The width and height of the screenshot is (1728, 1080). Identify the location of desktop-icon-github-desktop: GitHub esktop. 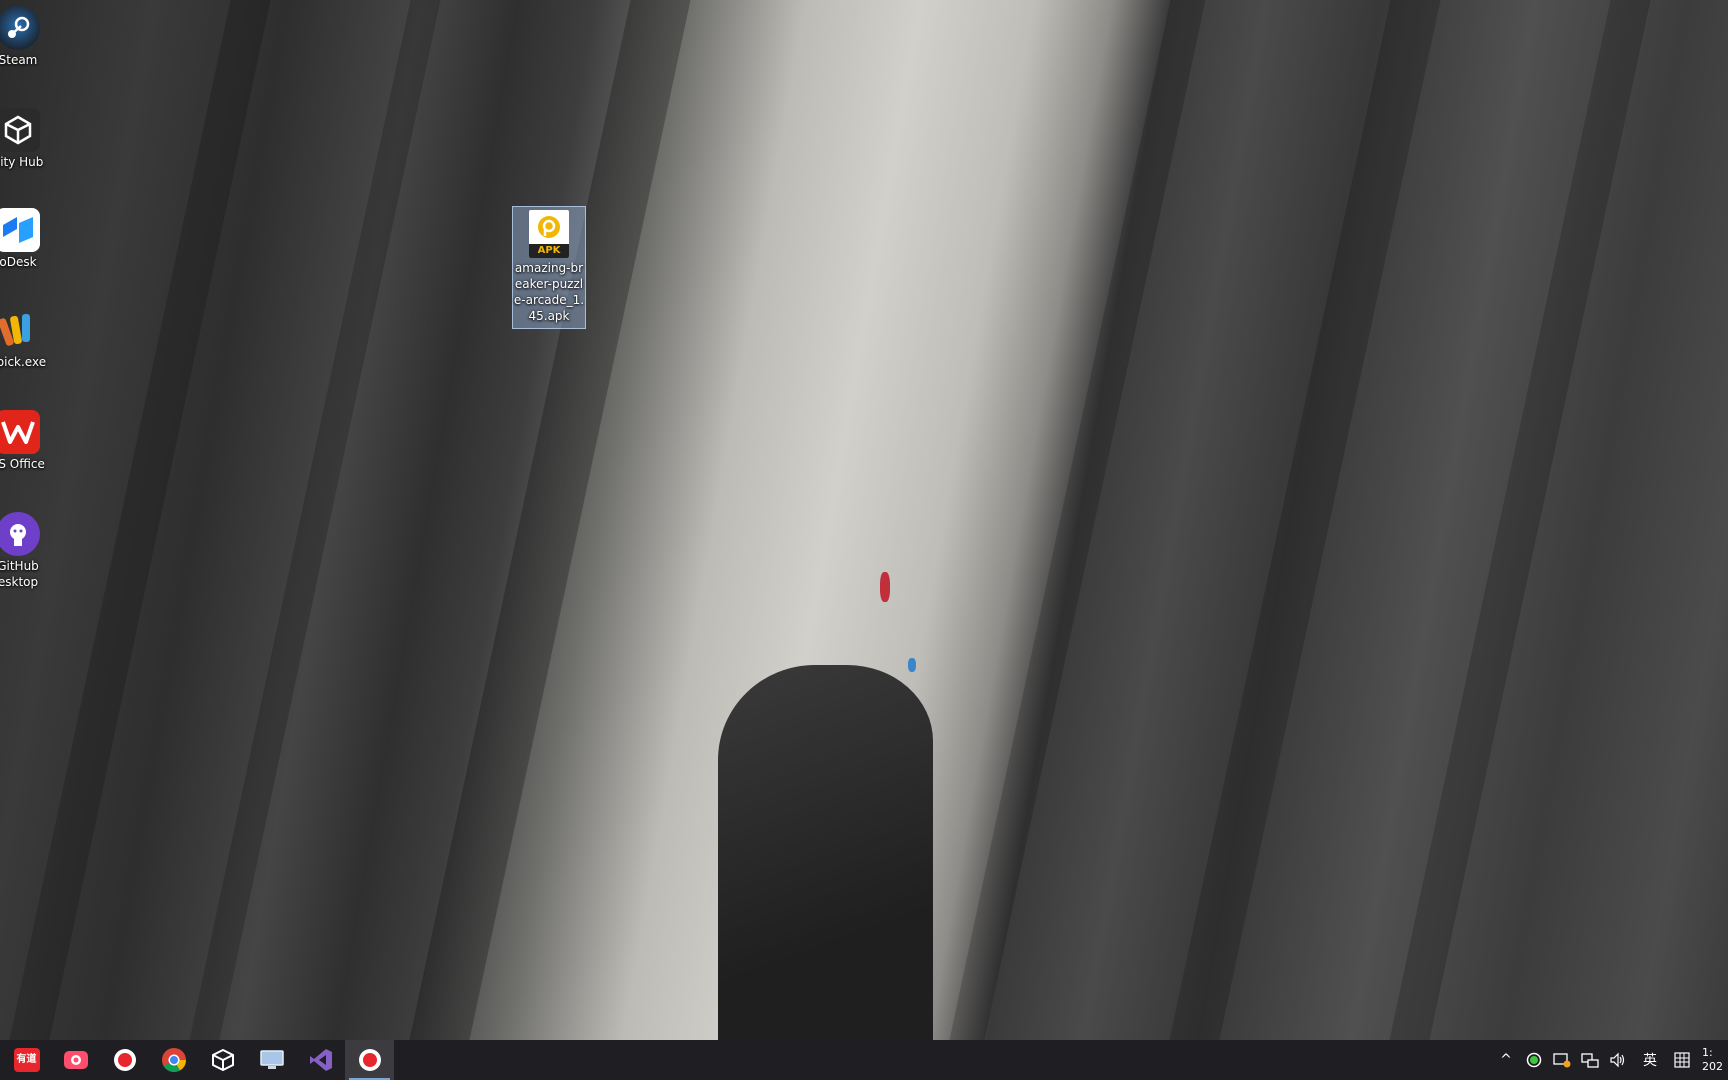
(29, 551).